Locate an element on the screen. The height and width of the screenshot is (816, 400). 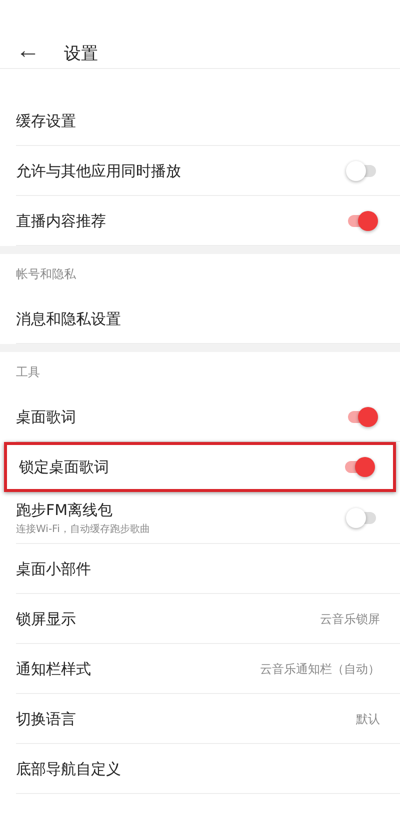
setting-subtitle: 连接Wi-Fi，自动缓存跑步歌曲 is located at coordinates (83, 529).